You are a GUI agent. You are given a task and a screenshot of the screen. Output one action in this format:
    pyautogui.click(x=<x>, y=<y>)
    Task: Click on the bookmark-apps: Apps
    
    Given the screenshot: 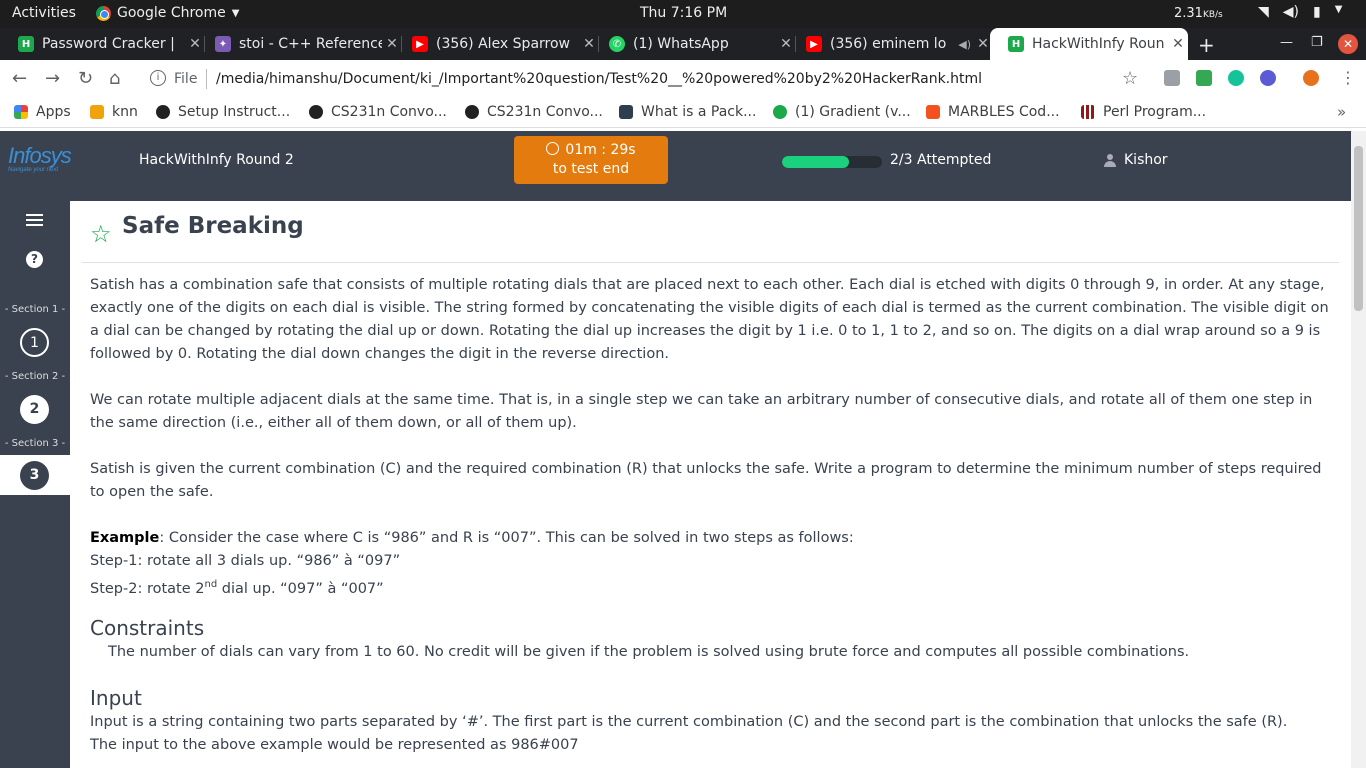 What is the action you would take?
    pyautogui.click(x=42, y=112)
    